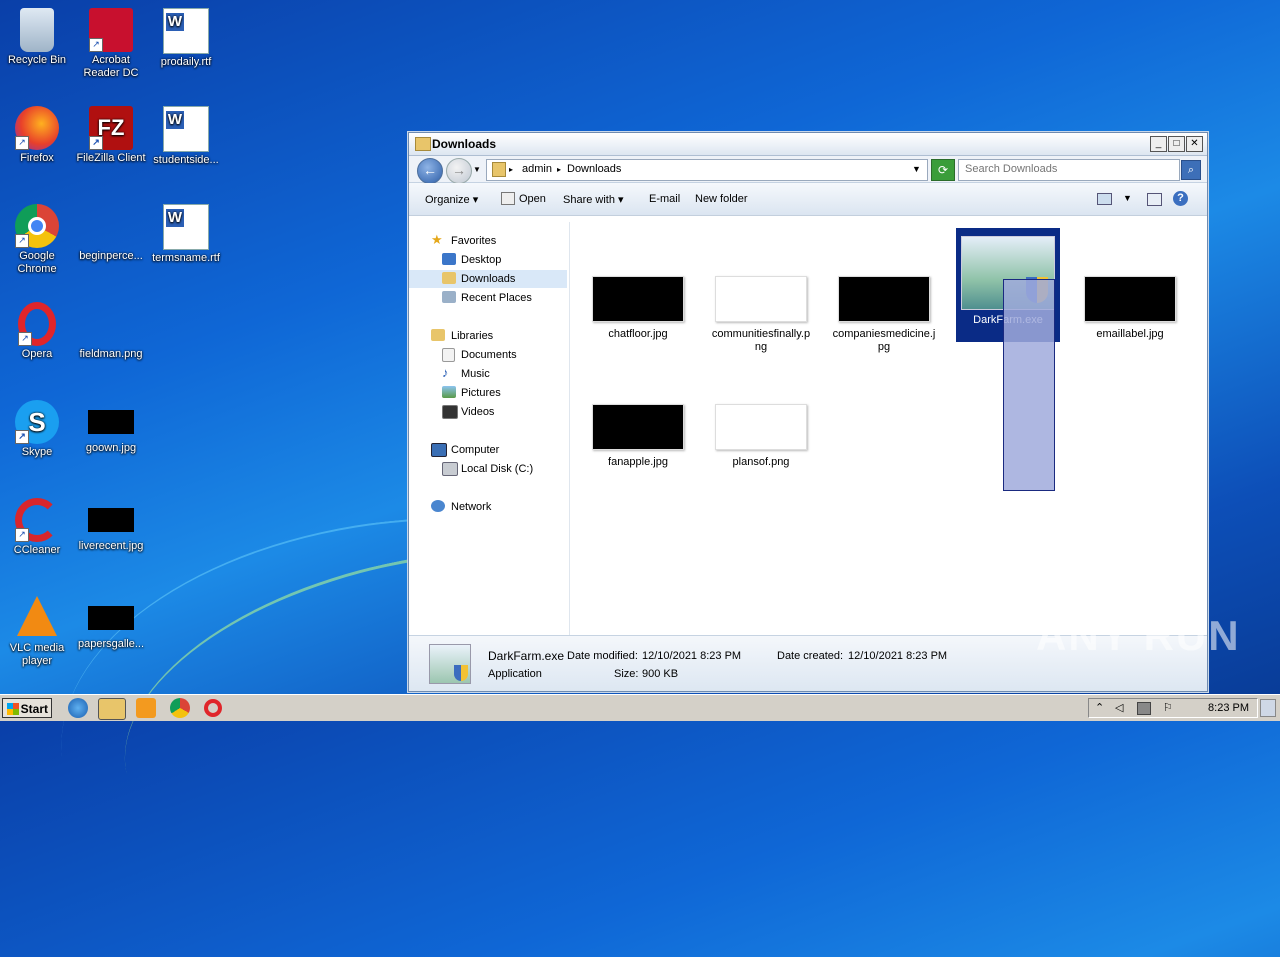 Image resolution: width=1280 pixels, height=957 pixels. What do you see at coordinates (761, 315) in the screenshot?
I see `file-item: communitiesfinally.png` at bounding box center [761, 315].